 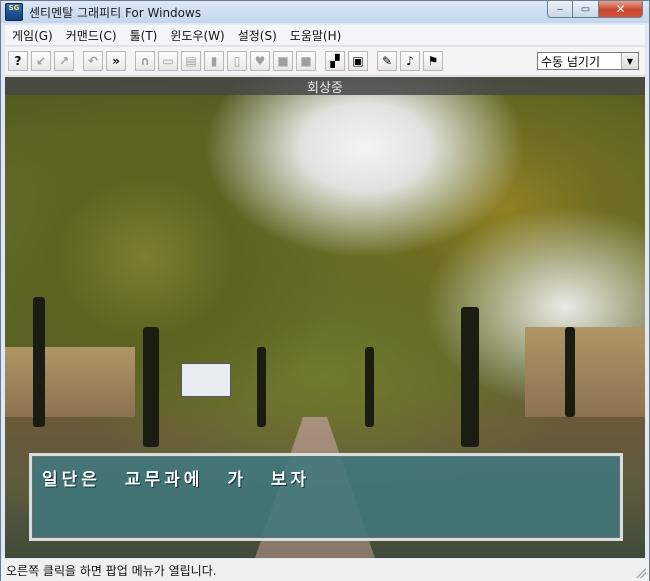 I want to click on music-button: ♪, so click(x=410, y=61).